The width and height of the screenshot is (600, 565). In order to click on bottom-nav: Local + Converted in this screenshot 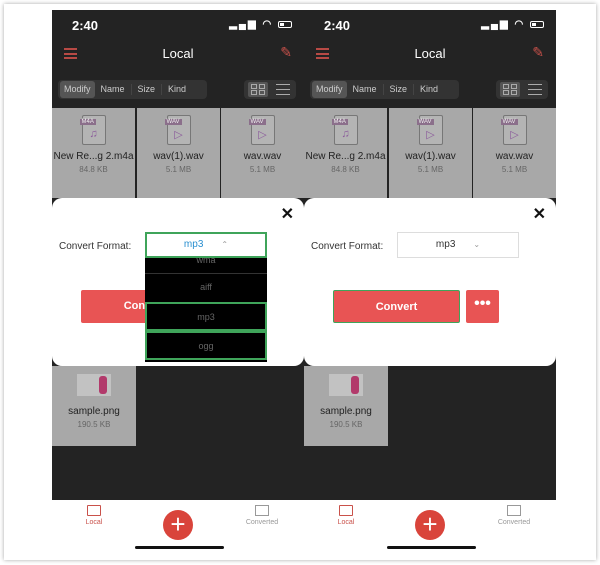, I will do `click(178, 527)`.